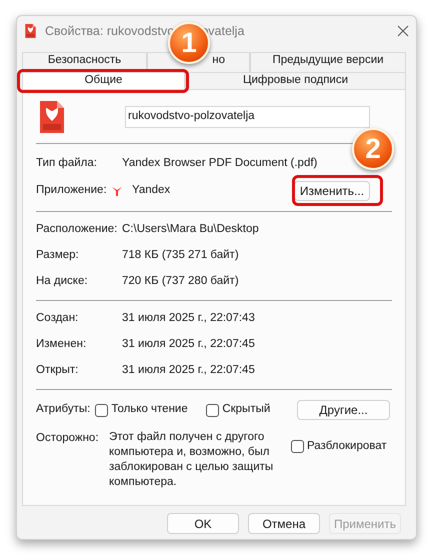  What do you see at coordinates (347, 446) in the screenshot?
I see `checkbox-label: Разблокироват` at bounding box center [347, 446].